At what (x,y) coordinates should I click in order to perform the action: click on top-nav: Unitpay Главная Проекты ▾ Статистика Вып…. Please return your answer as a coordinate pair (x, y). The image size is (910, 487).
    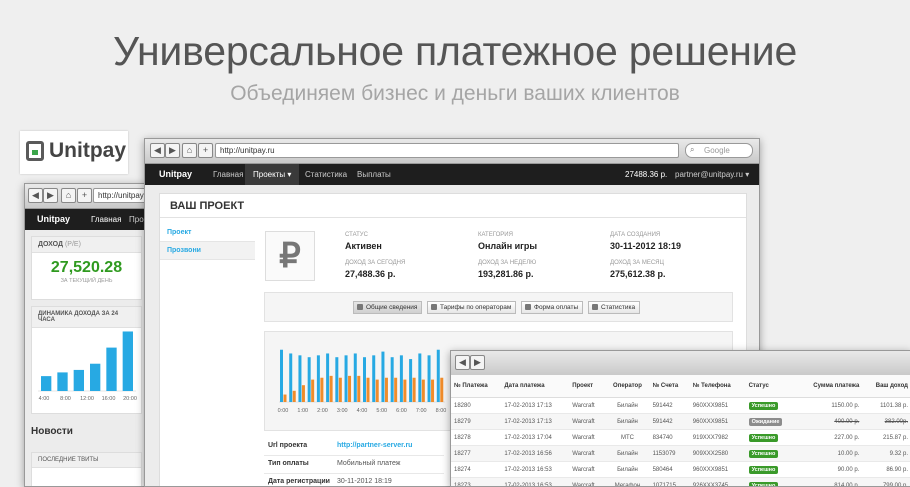
    Looking at the image, I should click on (452, 174).